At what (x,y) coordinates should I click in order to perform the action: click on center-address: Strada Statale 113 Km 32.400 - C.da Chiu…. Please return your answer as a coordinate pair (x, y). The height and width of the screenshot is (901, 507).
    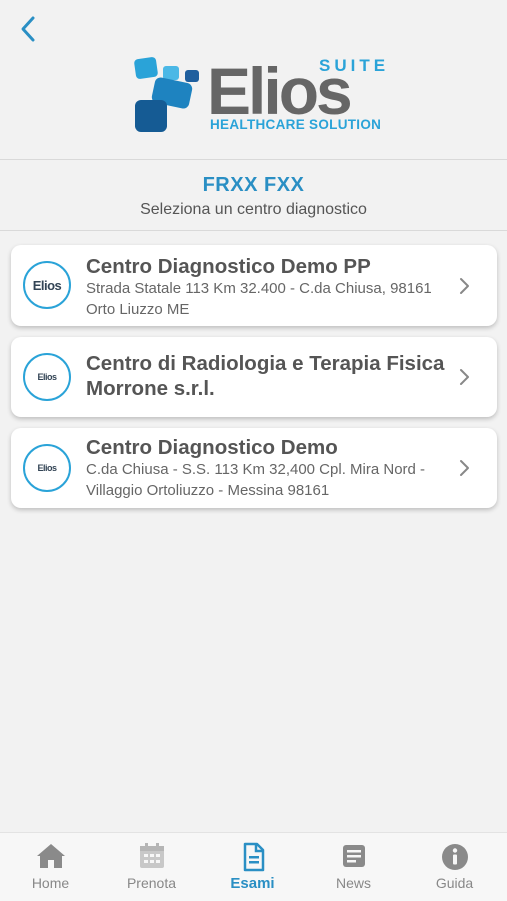
    Looking at the image, I should click on (259, 299).